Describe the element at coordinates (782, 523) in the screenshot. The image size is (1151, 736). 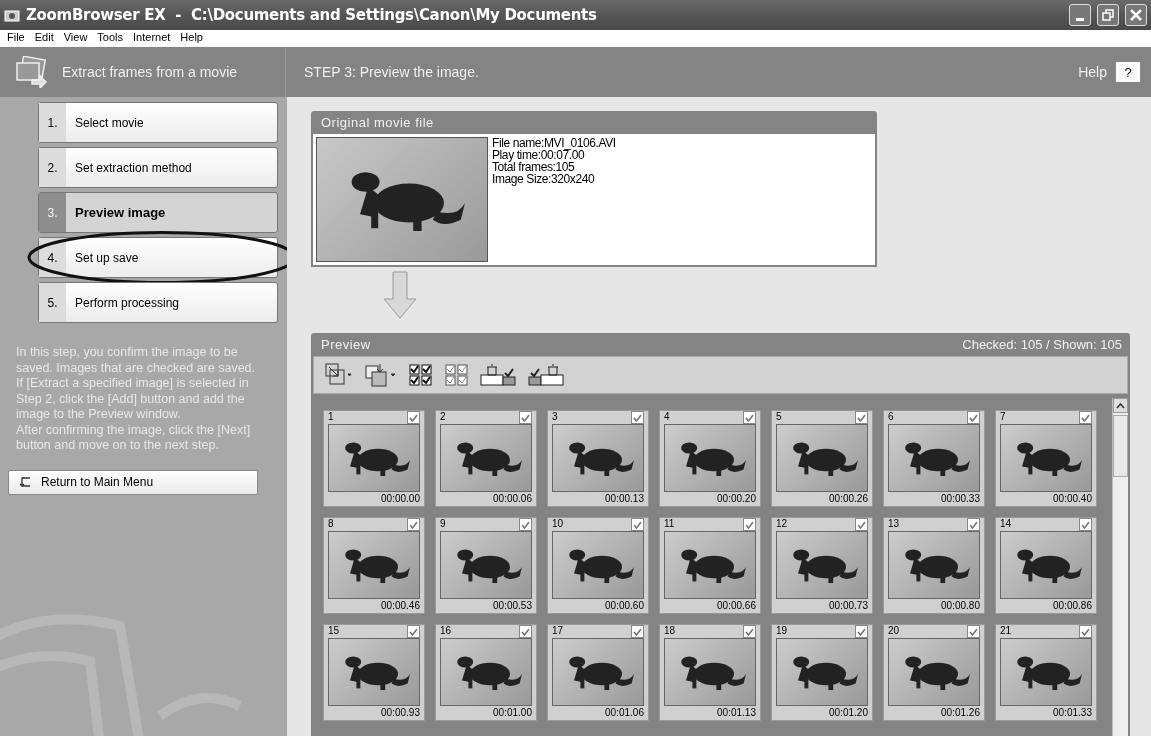
I see `frame-number: 12` at that location.